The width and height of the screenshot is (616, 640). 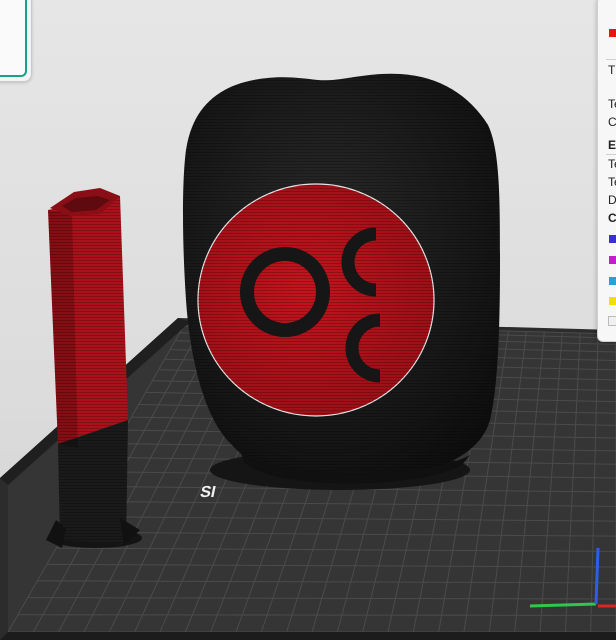 I want to click on legend-section-heading: Es, so click(x=612, y=145).